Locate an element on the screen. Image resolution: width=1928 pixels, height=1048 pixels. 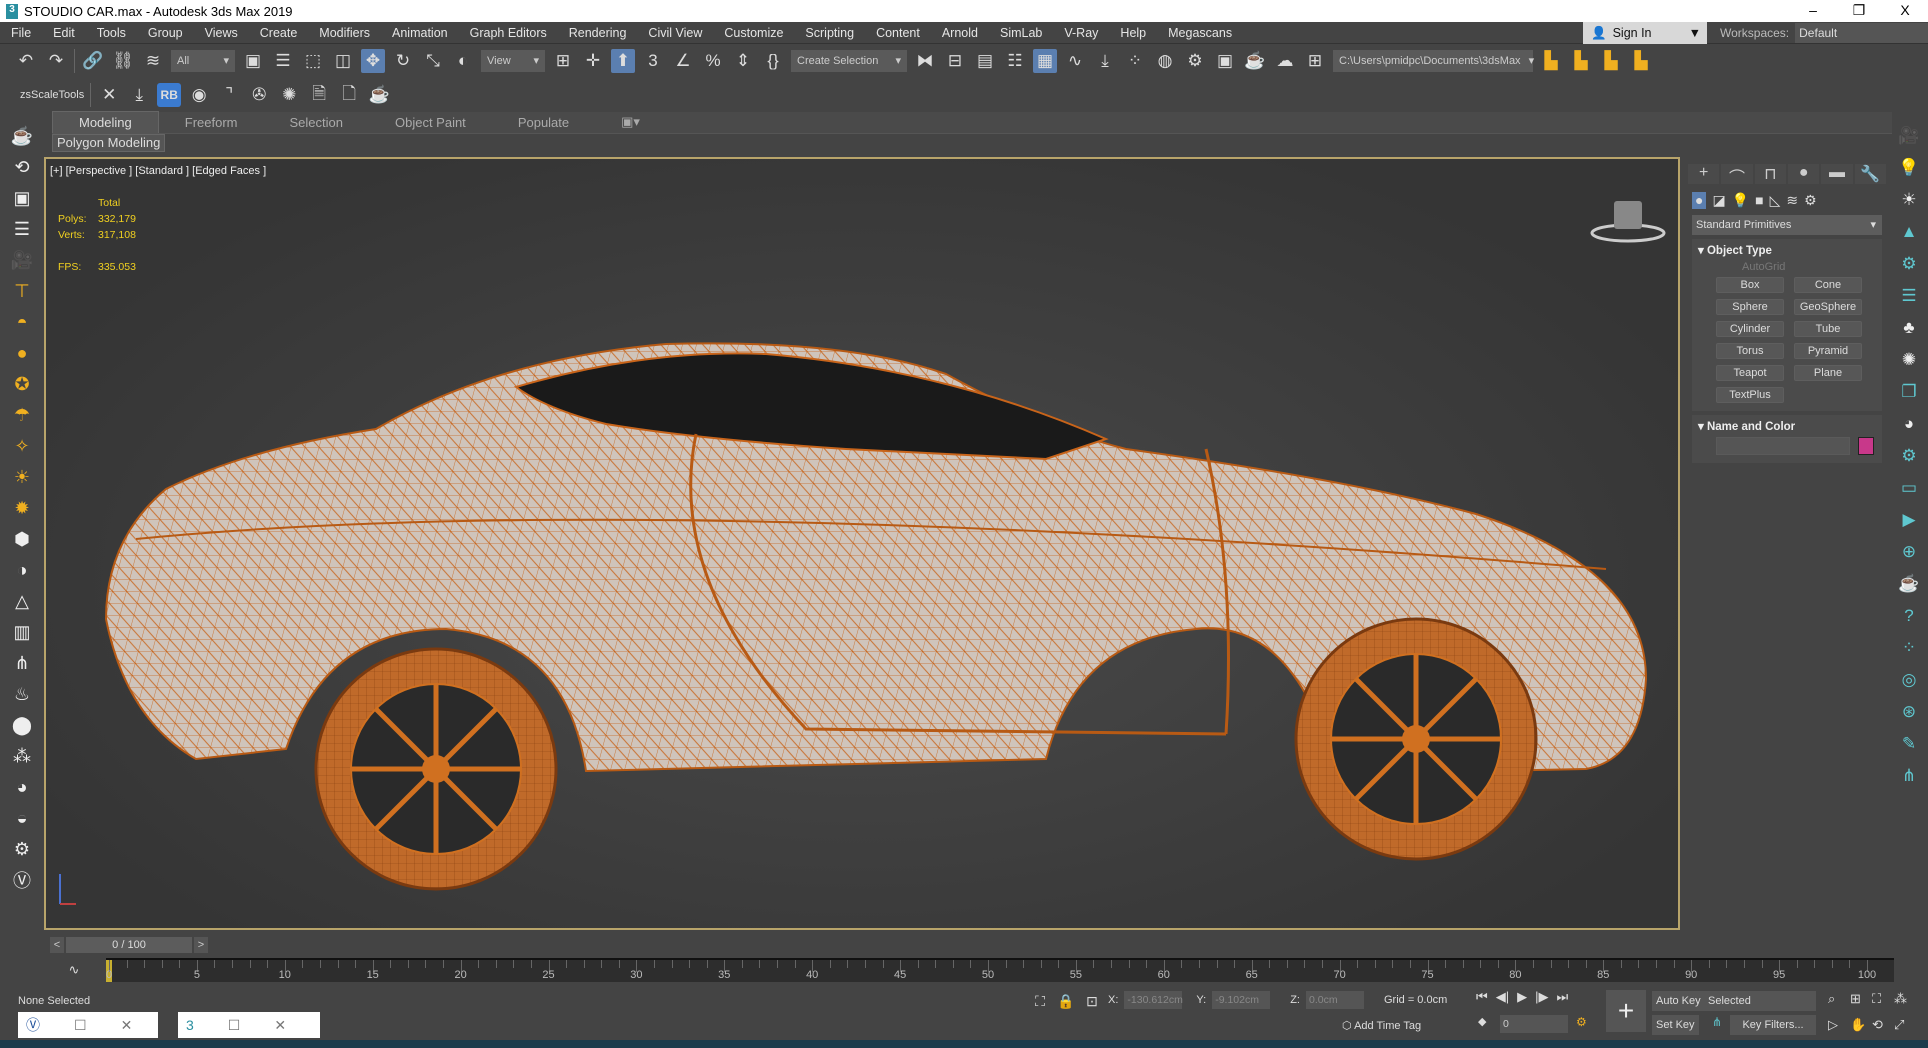
frame-icon: ▭ is located at coordinates (1909, 488).